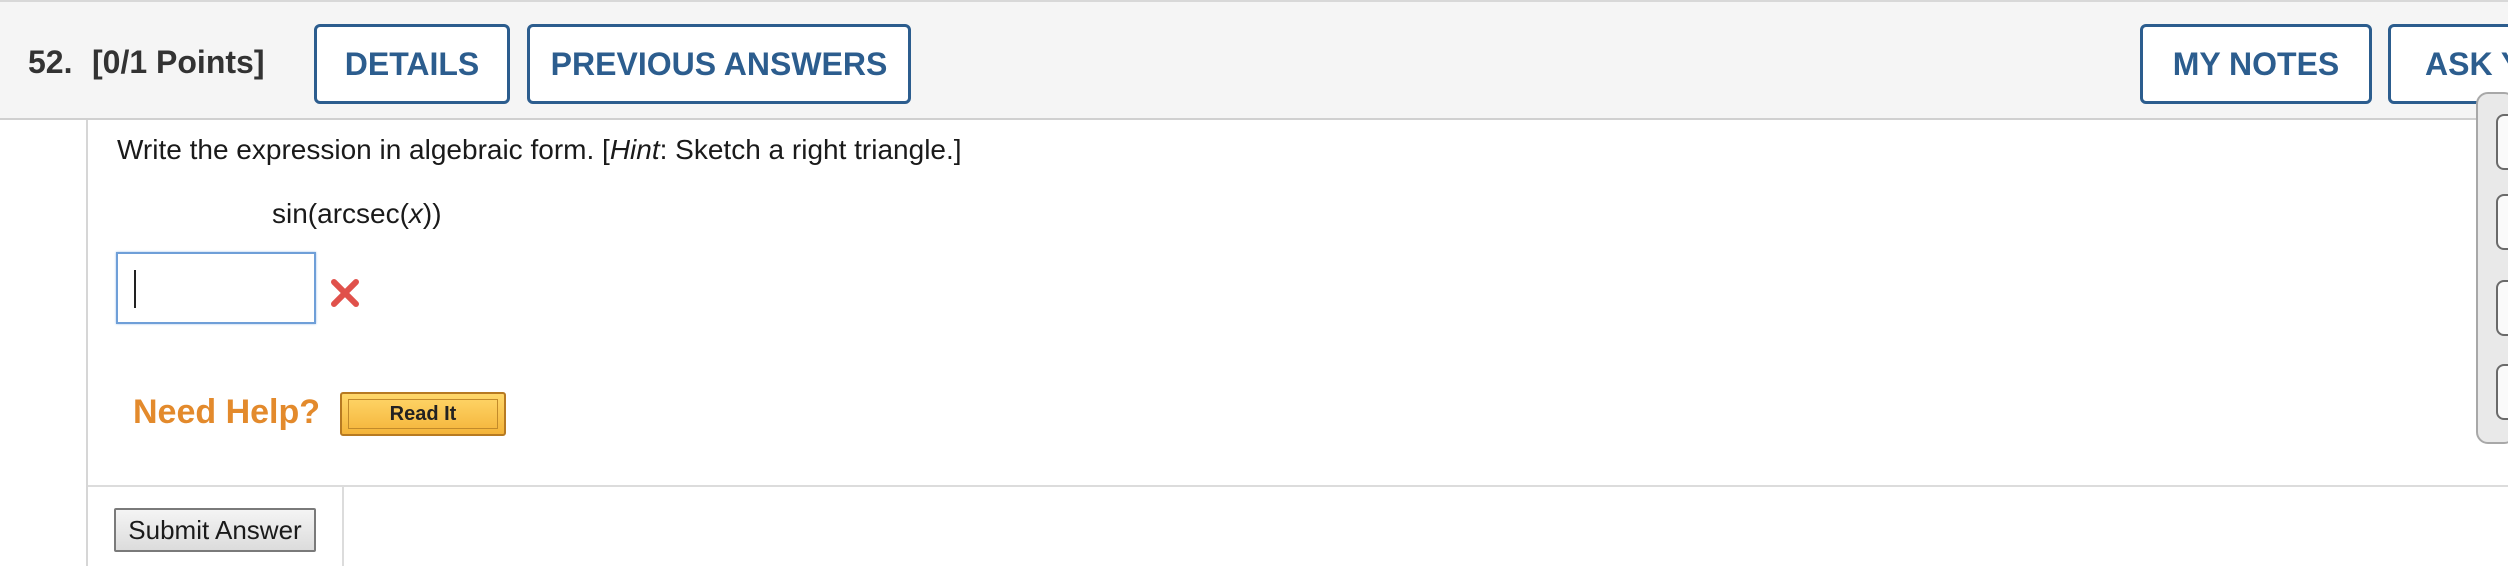  Describe the element at coordinates (810, 149) in the screenshot. I see `hint-text: : Sketch a right triangle.]` at that location.